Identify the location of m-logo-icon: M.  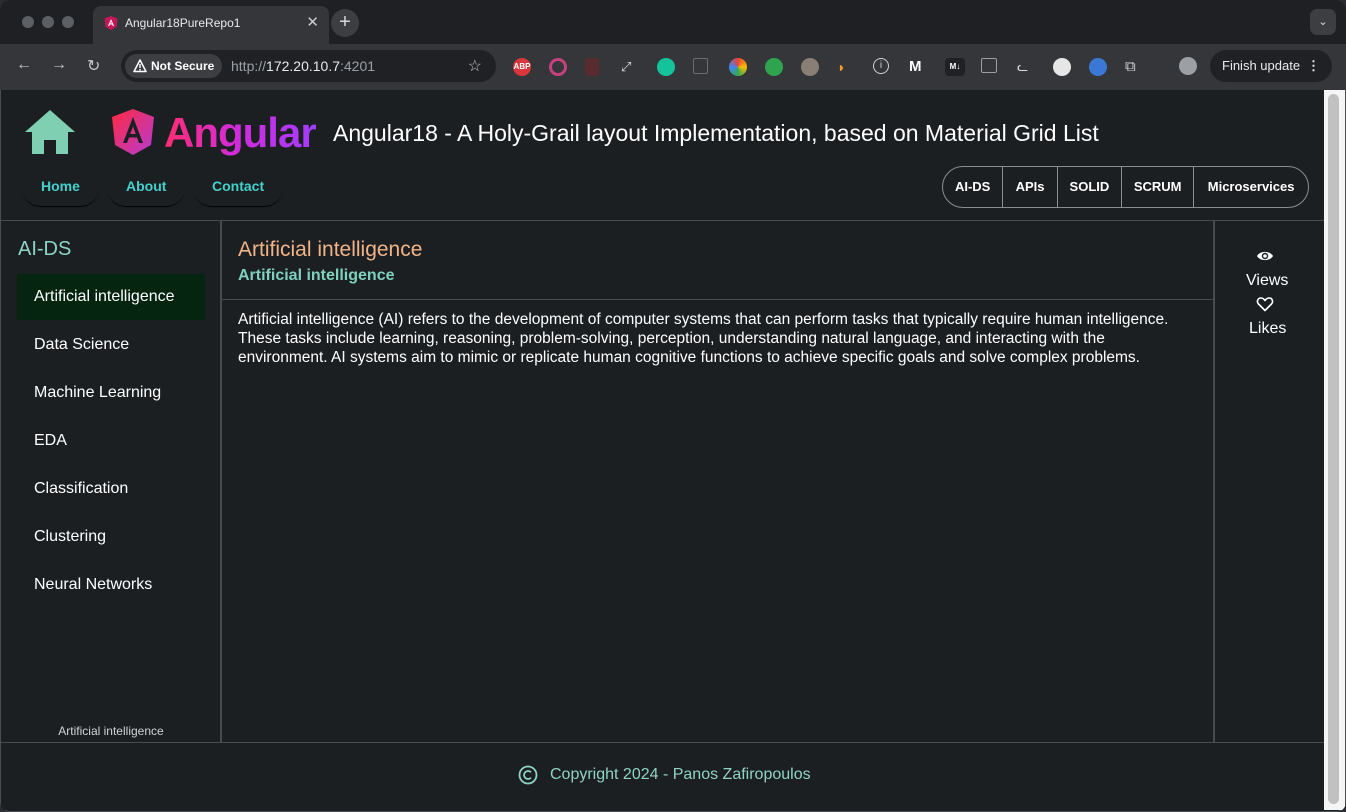
(918, 67).